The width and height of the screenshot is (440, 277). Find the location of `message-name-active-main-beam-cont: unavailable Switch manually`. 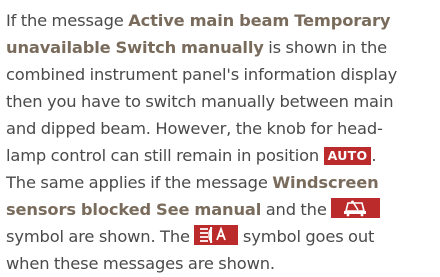

message-name-active-main-beam-cont: unavailable Switch manually is located at coordinates (135, 47).